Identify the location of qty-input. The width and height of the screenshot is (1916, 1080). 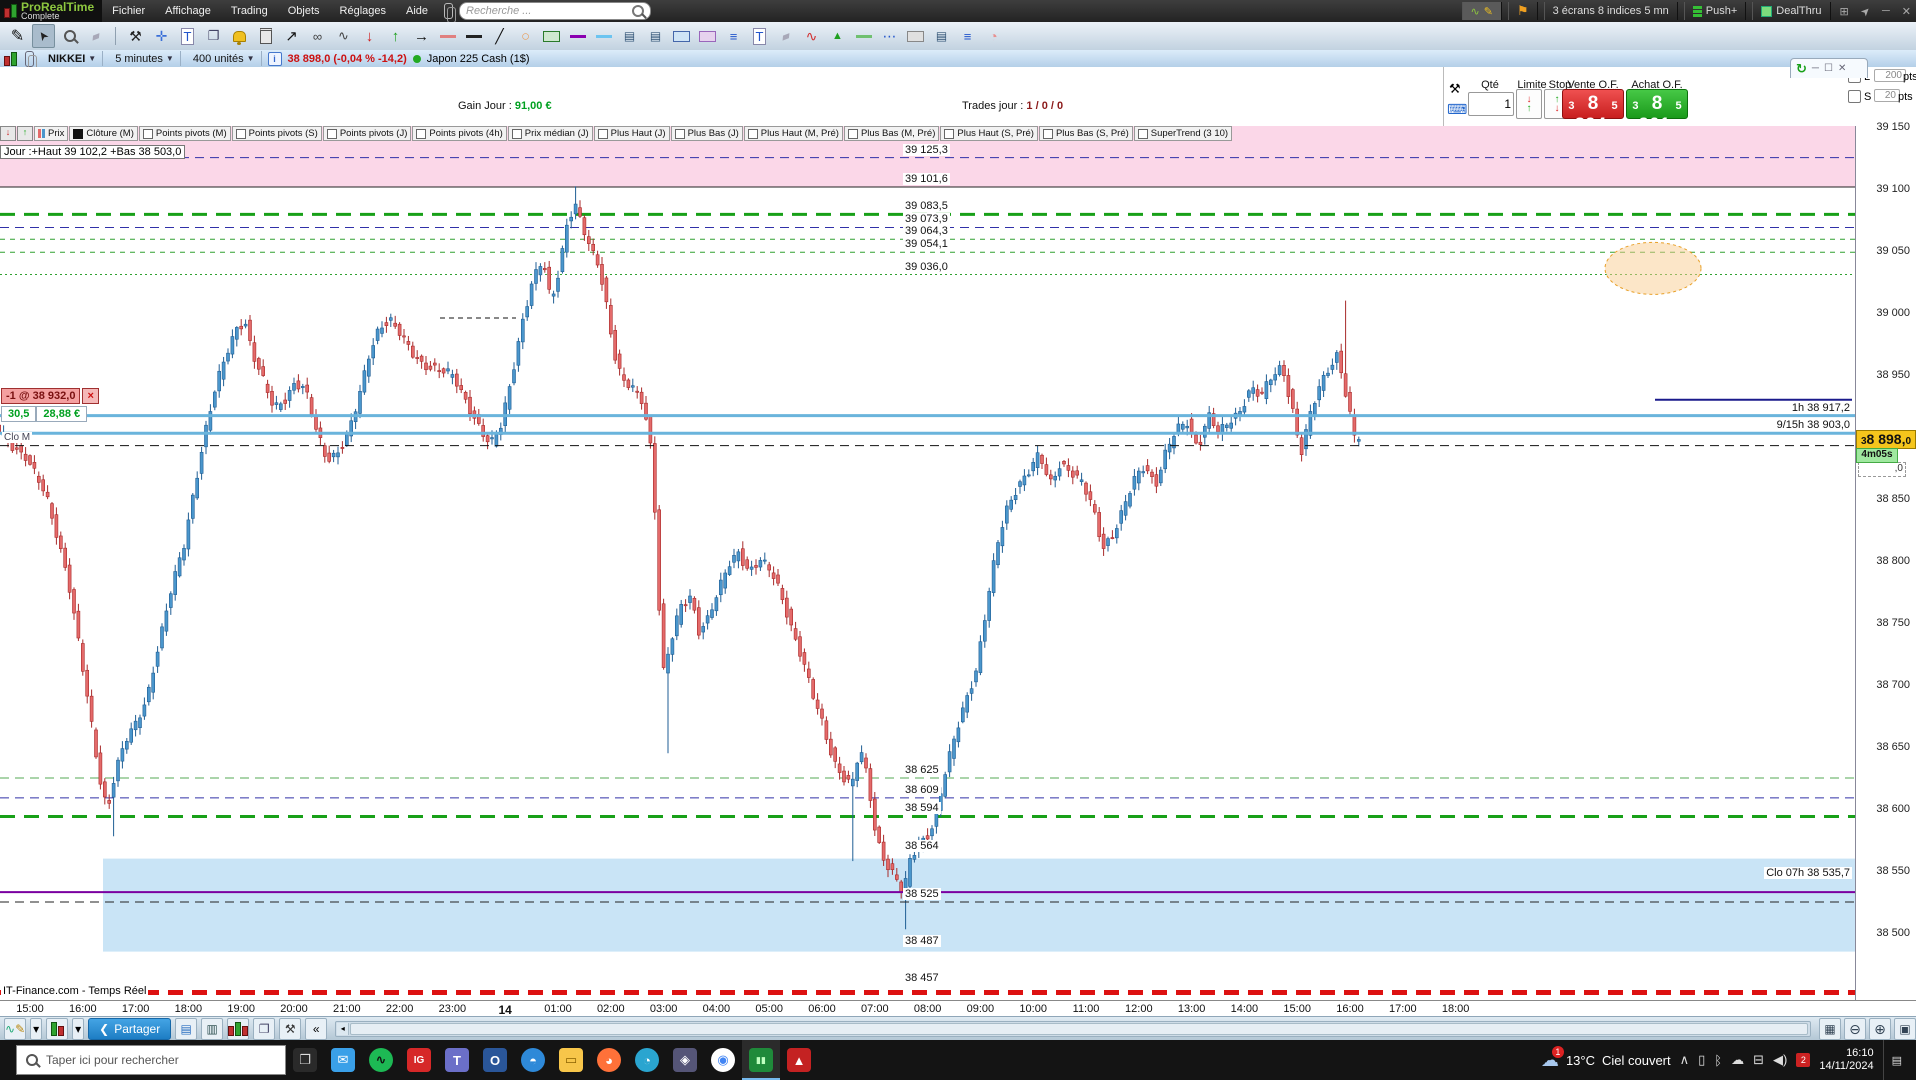
(1491, 104).